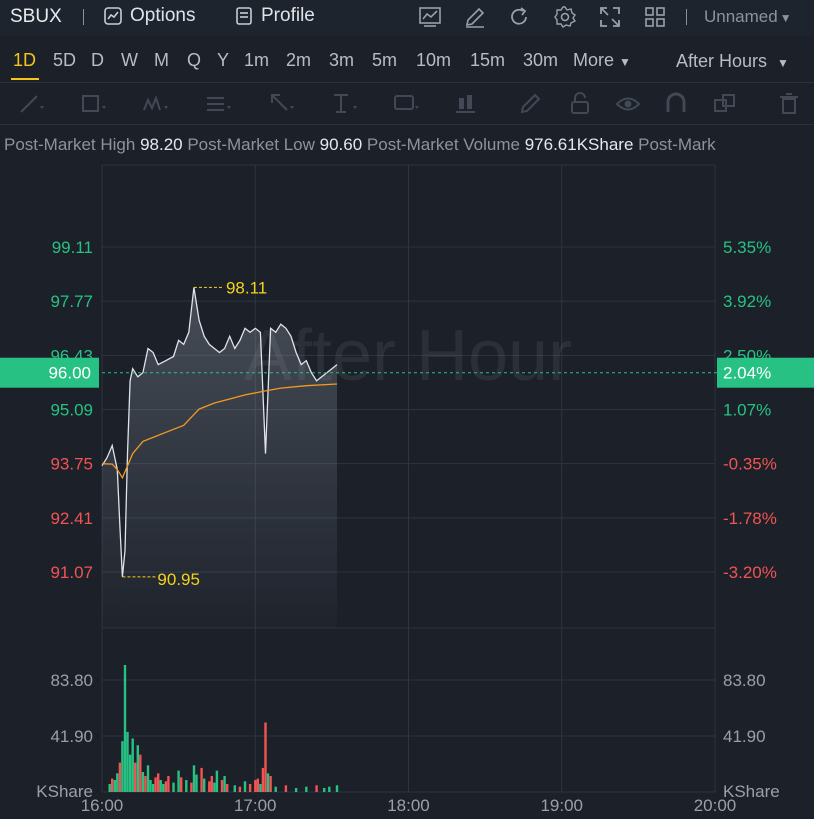 The image size is (814, 819). Describe the element at coordinates (218, 104) in the screenshot. I see `fib-icon` at that location.